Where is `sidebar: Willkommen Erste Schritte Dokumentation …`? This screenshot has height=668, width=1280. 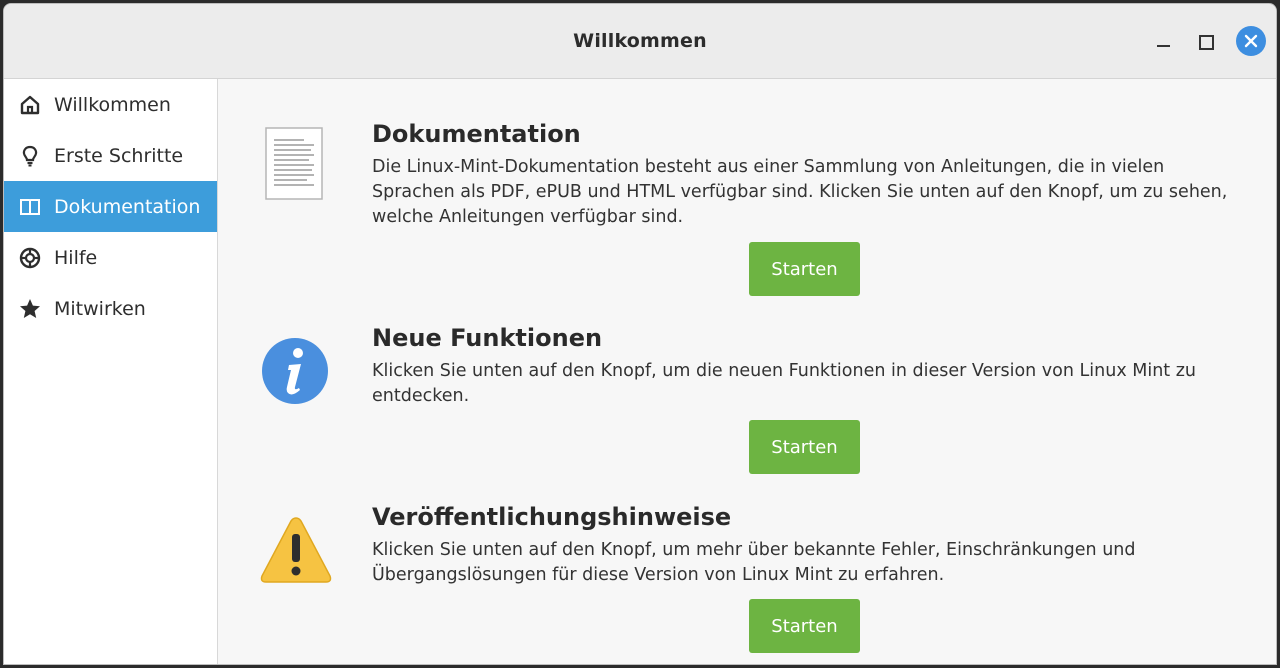 sidebar: Willkommen Erste Schritte Dokumentation … is located at coordinates (111, 371).